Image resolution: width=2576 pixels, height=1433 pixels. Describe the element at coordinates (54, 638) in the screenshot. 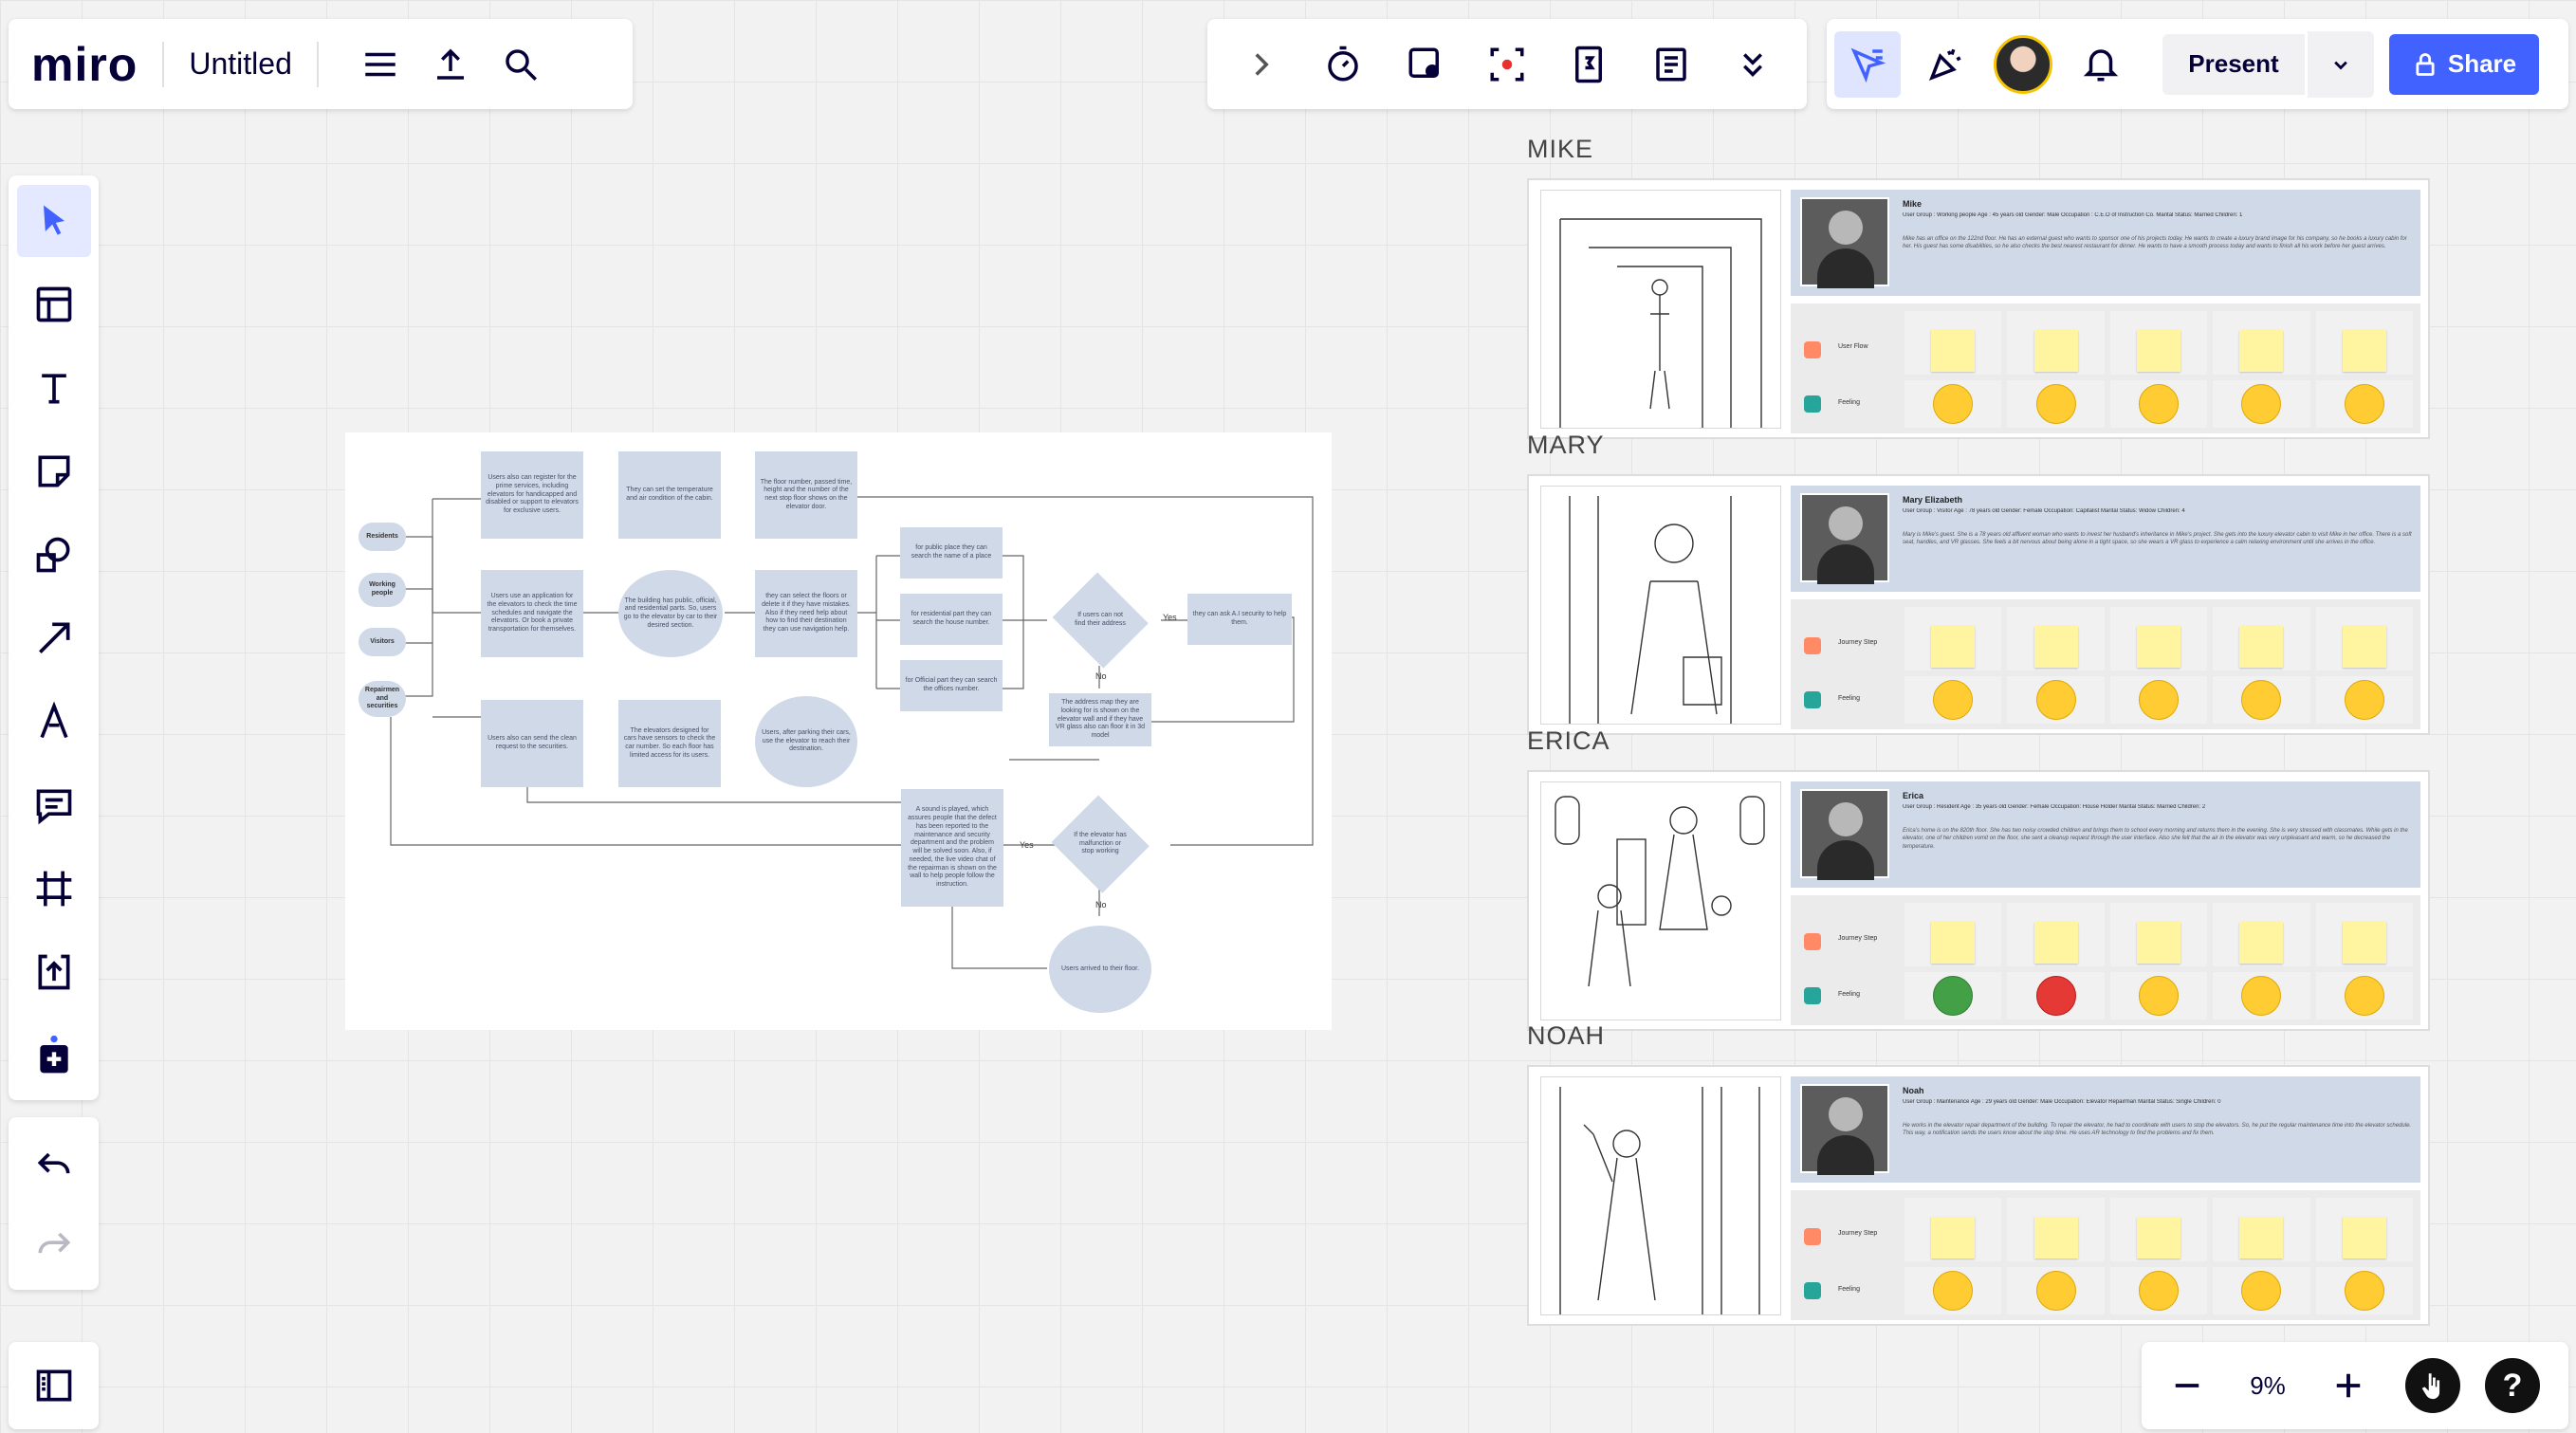

I see `connection-line-icon` at that location.